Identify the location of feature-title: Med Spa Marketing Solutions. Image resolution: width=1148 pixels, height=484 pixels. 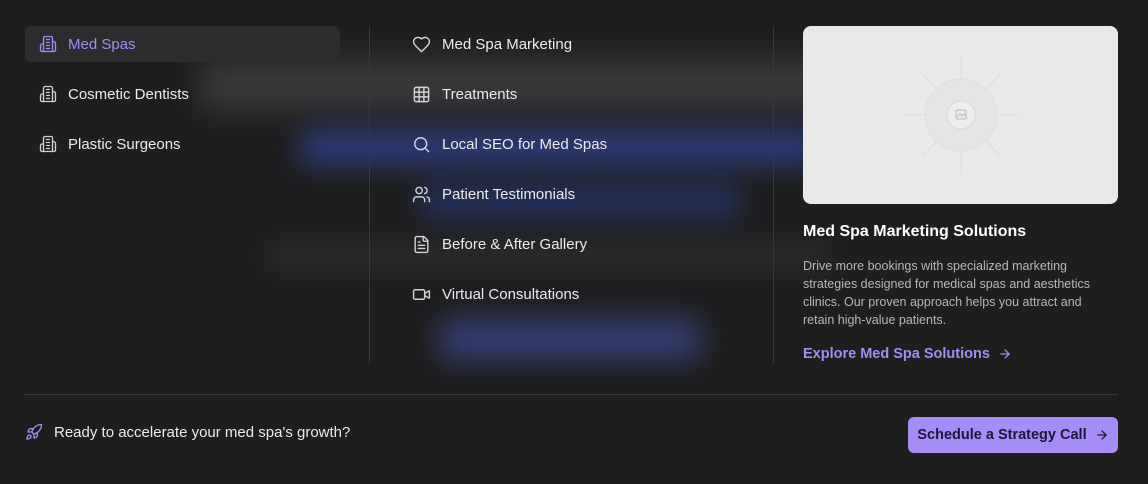
(915, 231).